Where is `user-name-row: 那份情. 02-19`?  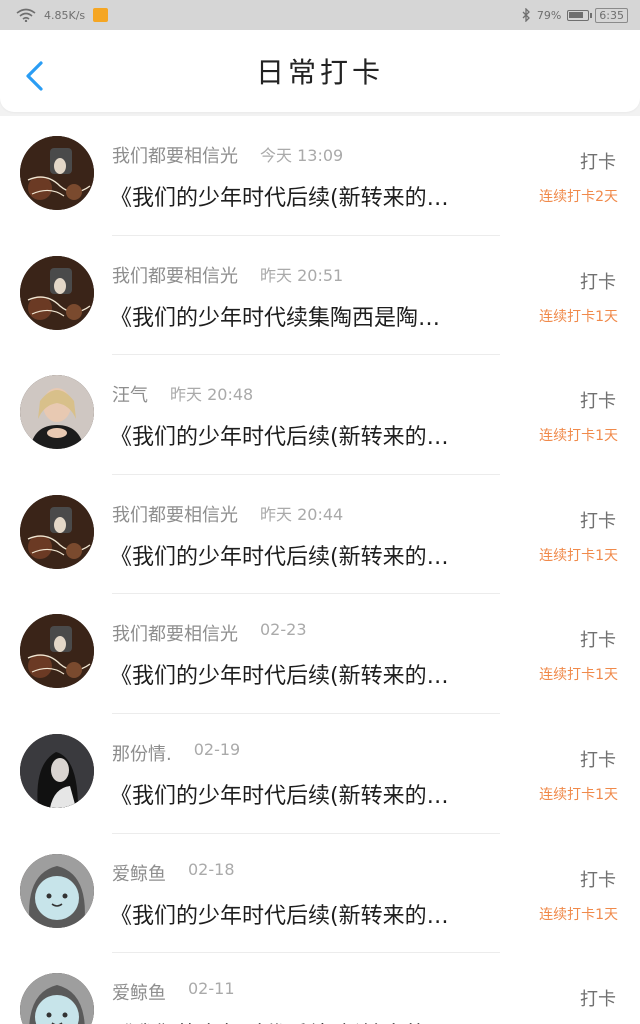
user-name-row: 那份情. 02-19 is located at coordinates (176, 753).